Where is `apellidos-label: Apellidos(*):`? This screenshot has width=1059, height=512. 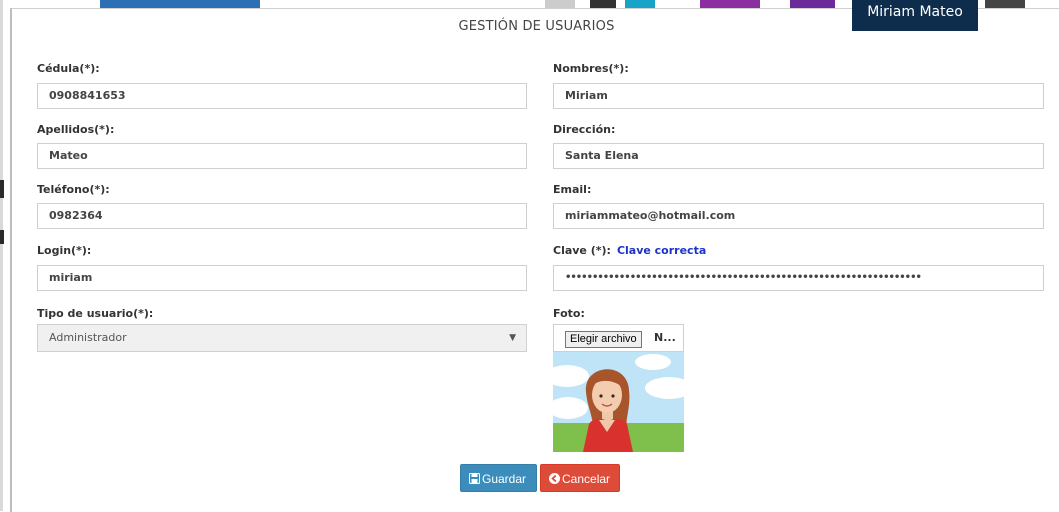
apellidos-label: Apellidos(*): is located at coordinates (76, 129).